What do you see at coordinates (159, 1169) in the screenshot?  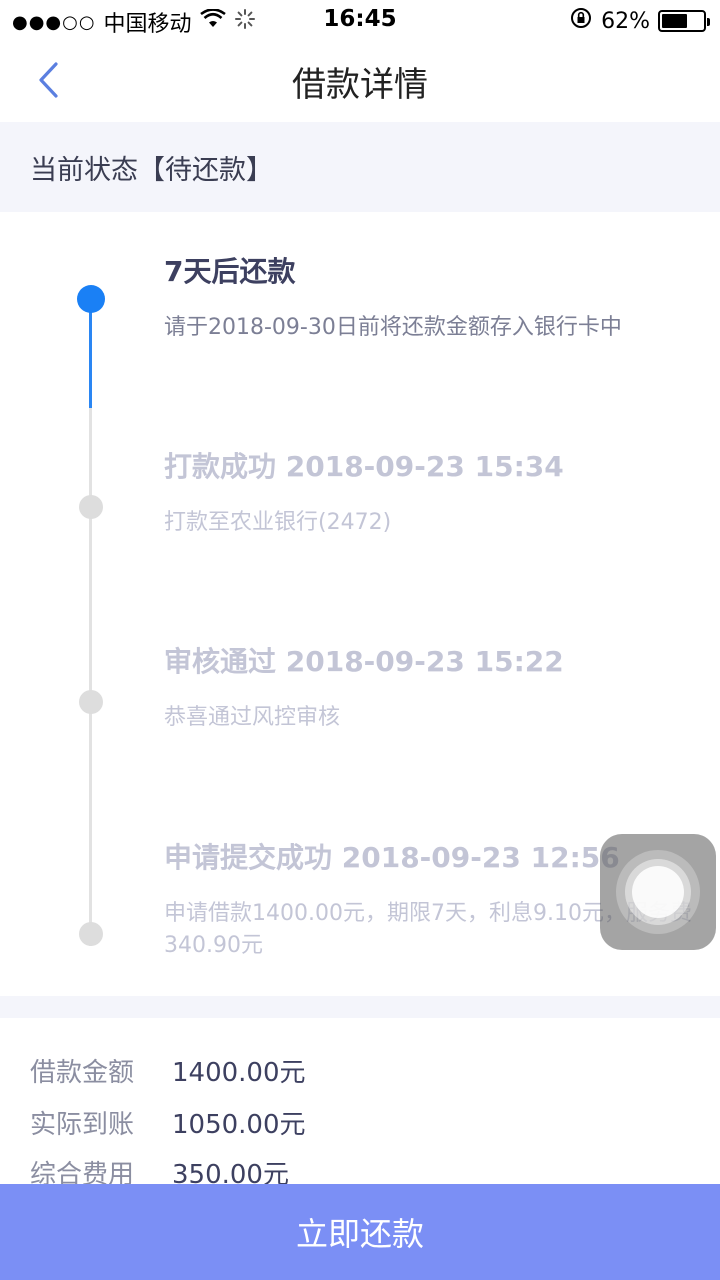 I see `detail-row-total-fee: 综合费用 350.00元` at bounding box center [159, 1169].